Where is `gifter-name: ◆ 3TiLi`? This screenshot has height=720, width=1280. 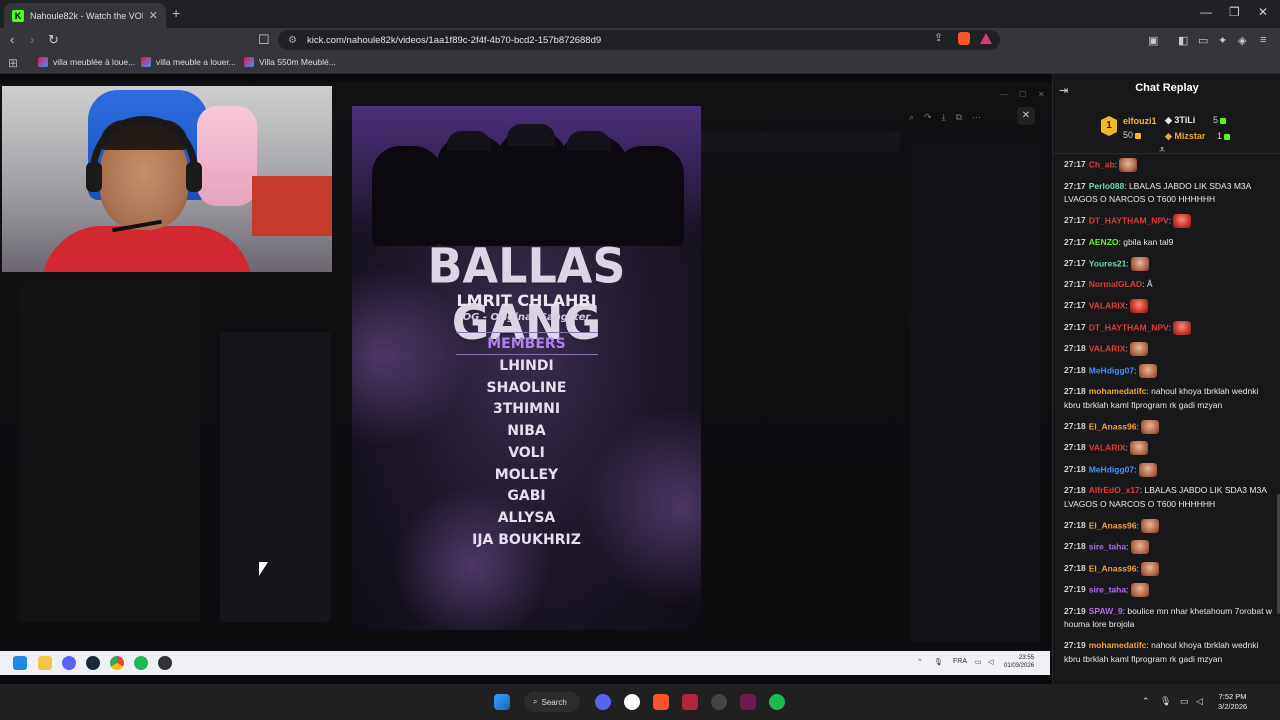
gifter-name: ◆ 3TiLi is located at coordinates (1180, 120).